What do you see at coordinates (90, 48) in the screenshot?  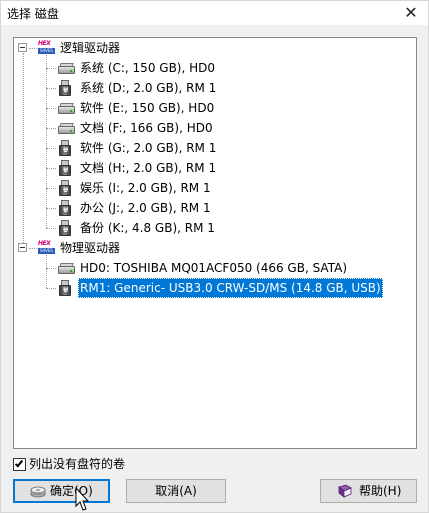 I see `tree-group-label: 逻辑驱动器` at bounding box center [90, 48].